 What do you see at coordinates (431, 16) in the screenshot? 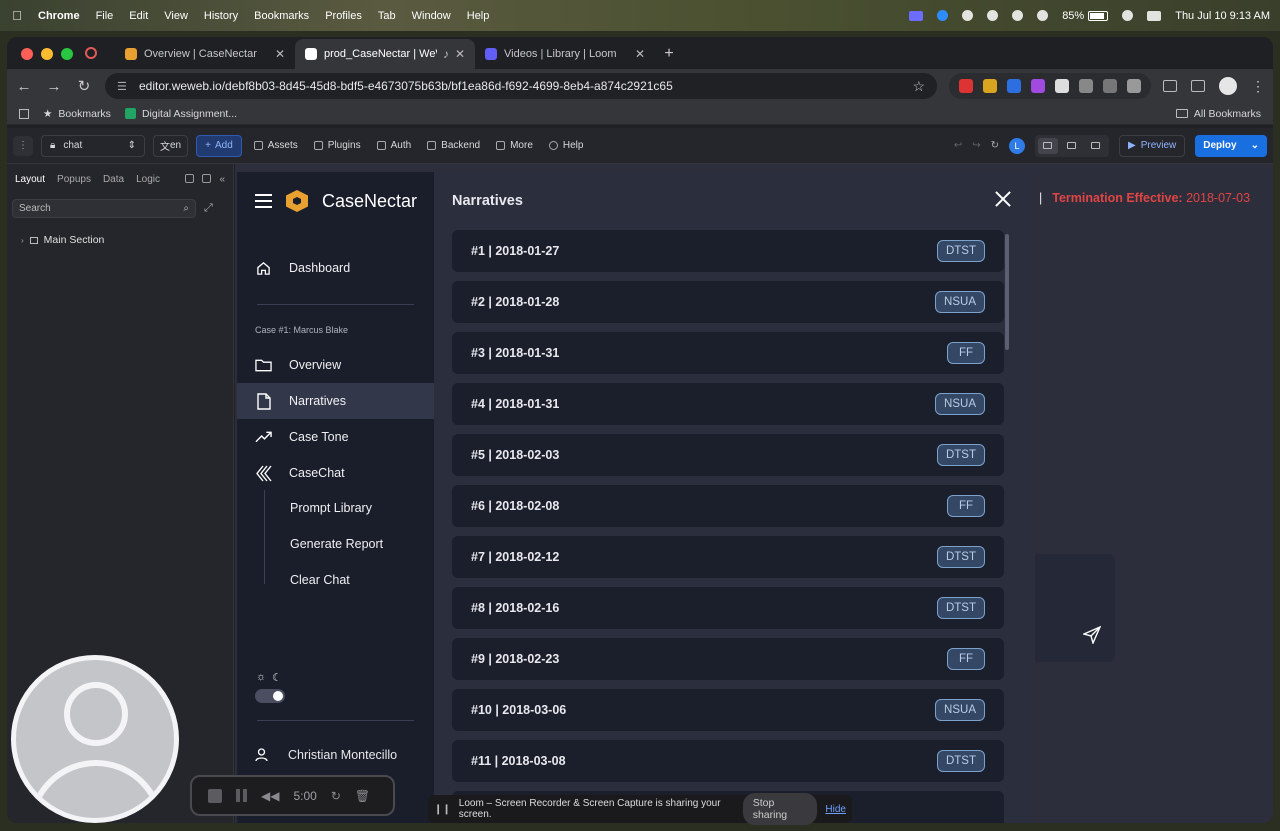
I see `menu-window: Window` at bounding box center [431, 16].